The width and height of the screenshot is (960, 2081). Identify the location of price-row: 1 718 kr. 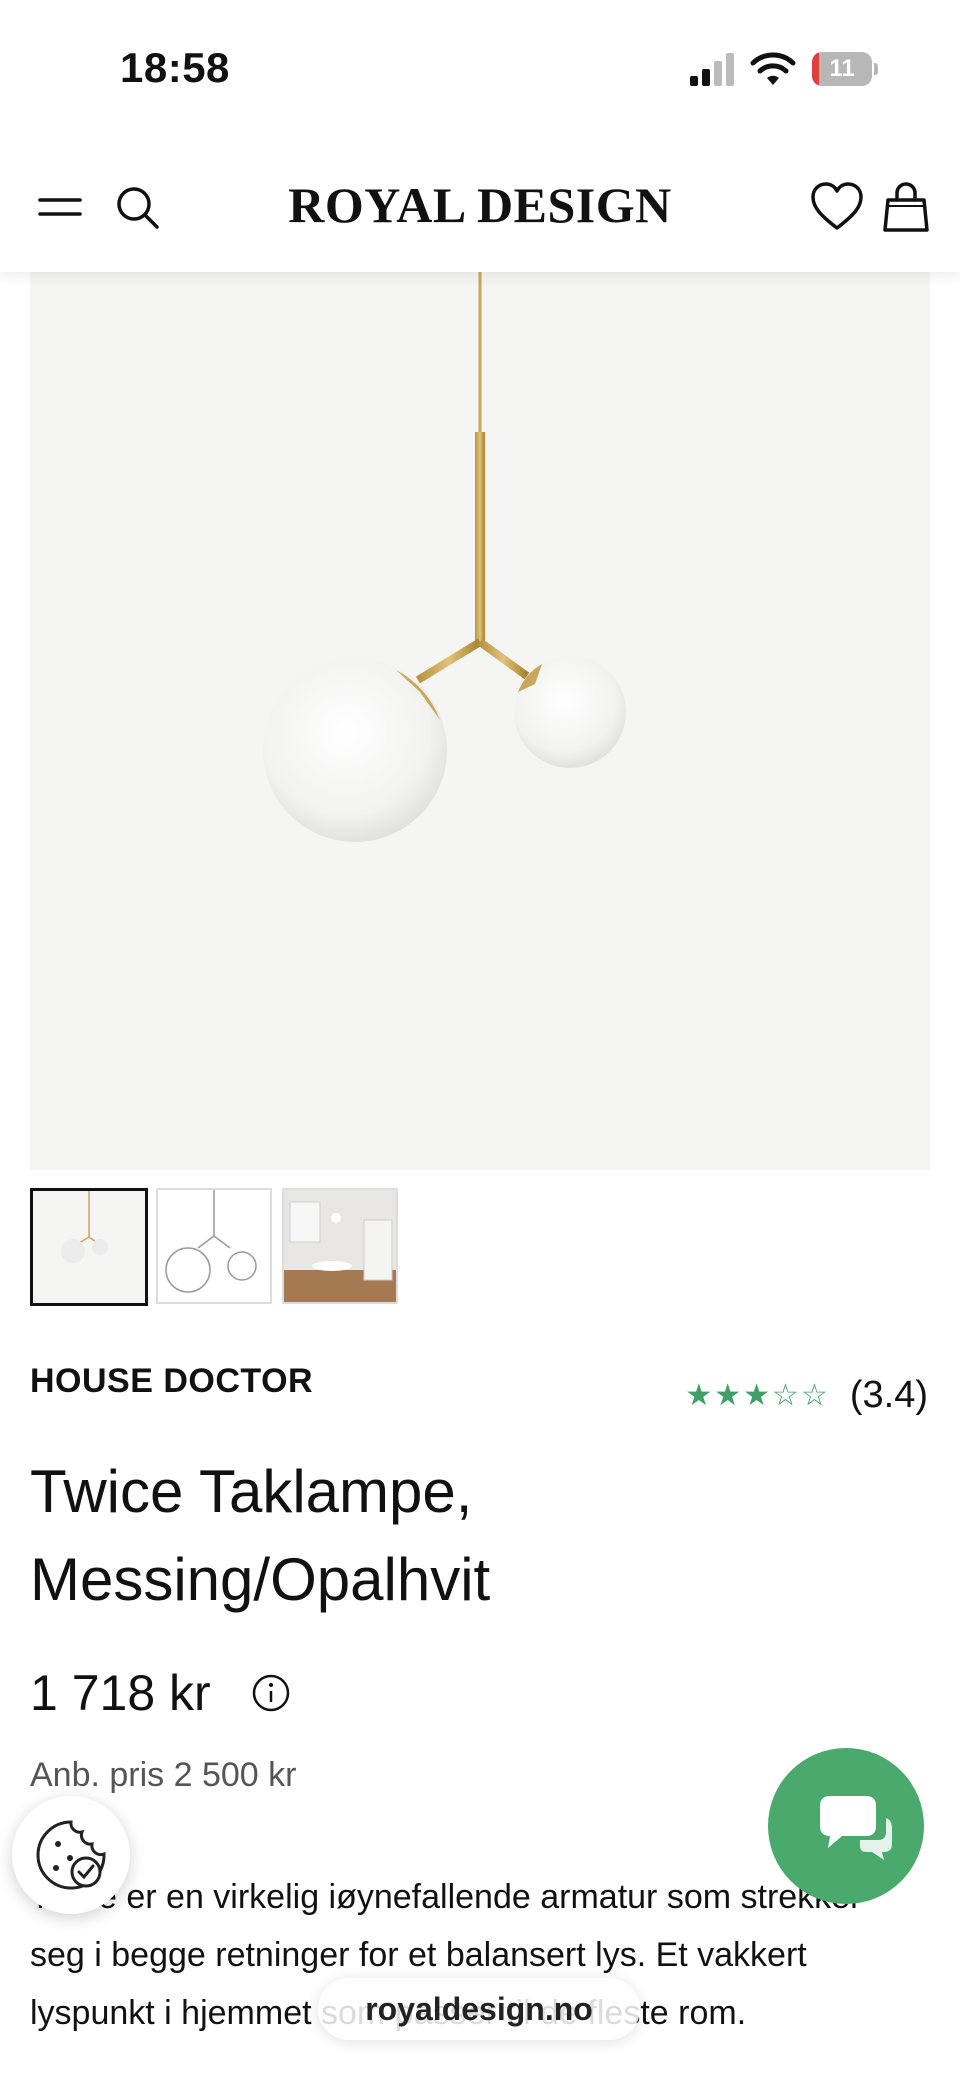
(160, 1693).